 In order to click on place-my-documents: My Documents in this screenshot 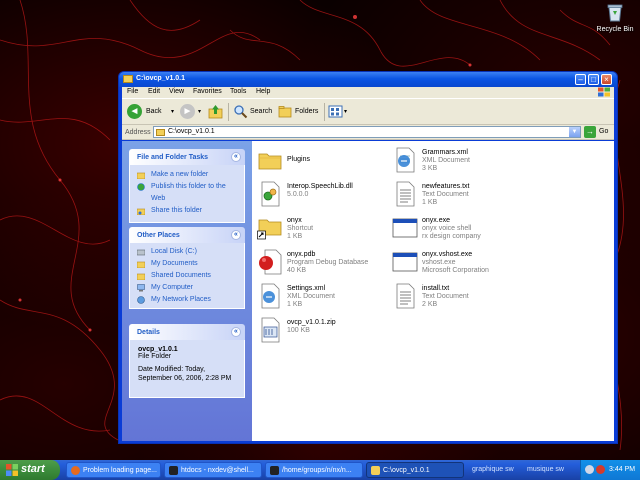, I will do `click(187, 264)`.